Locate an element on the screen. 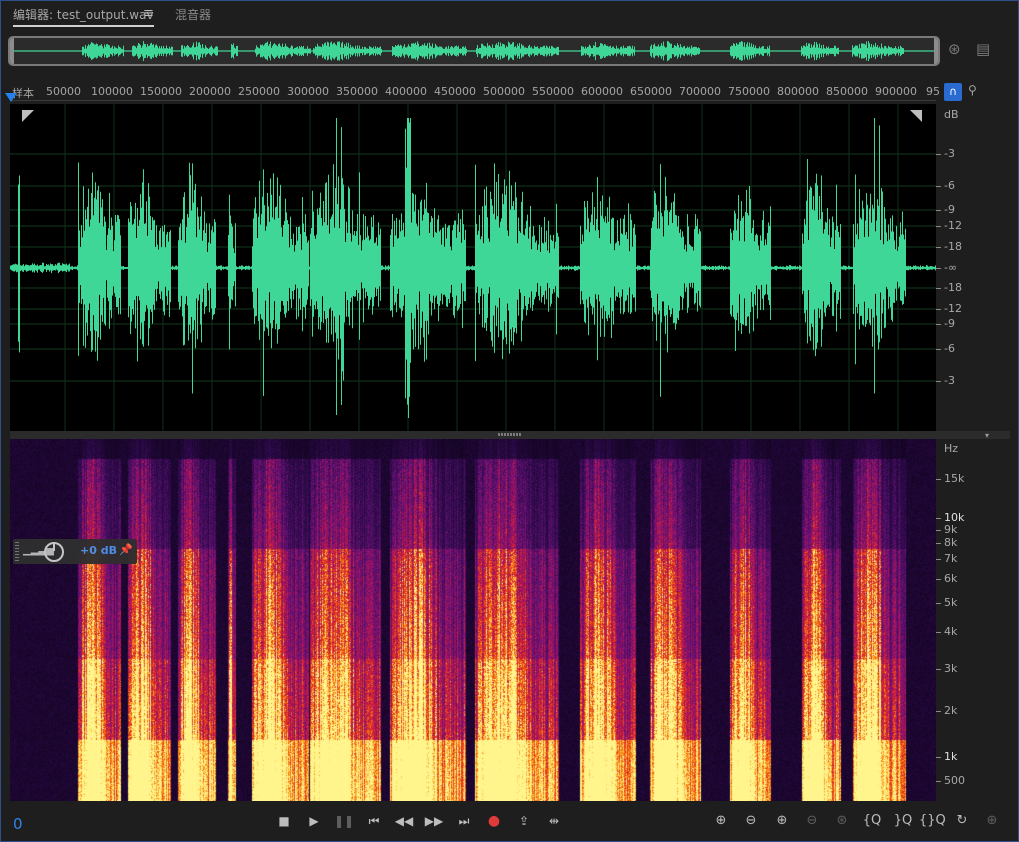  divider-grip is located at coordinates (510, 434).